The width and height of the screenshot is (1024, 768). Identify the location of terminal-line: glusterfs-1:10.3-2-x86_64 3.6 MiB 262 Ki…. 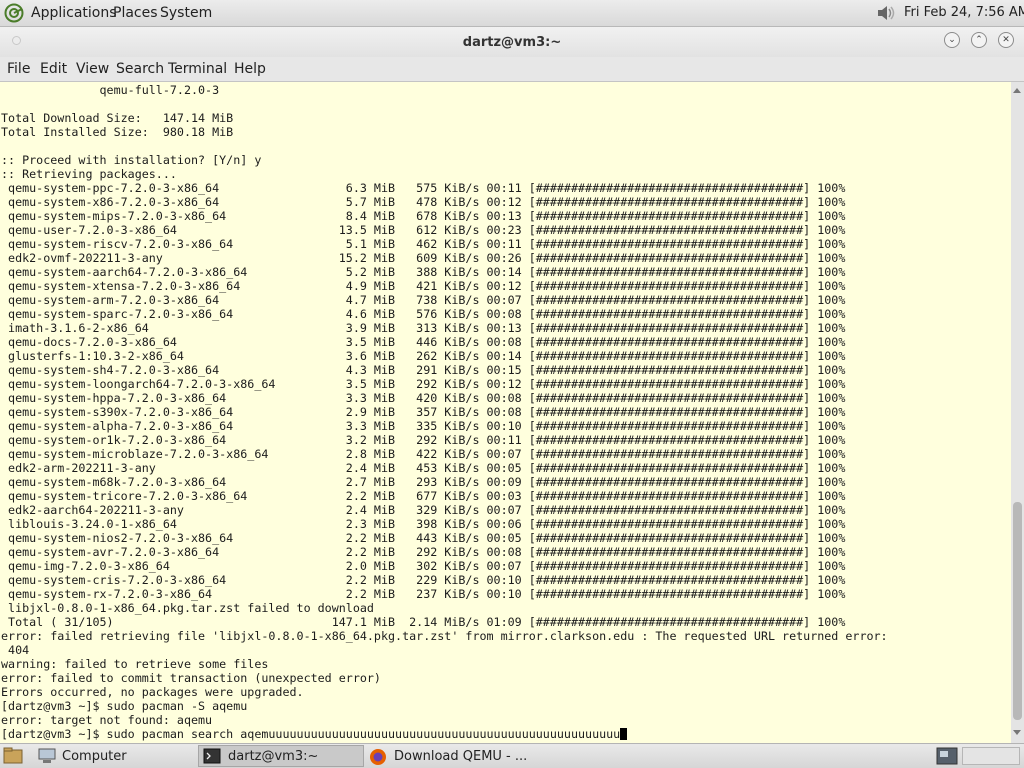
(423, 356).